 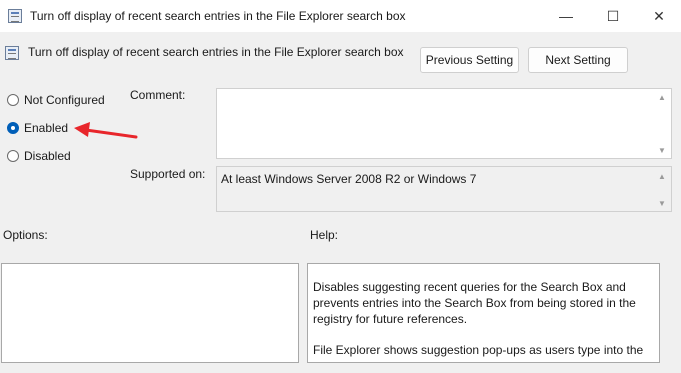 What do you see at coordinates (469, 60) in the screenshot?
I see `previous-setting-button: Previous Setting` at bounding box center [469, 60].